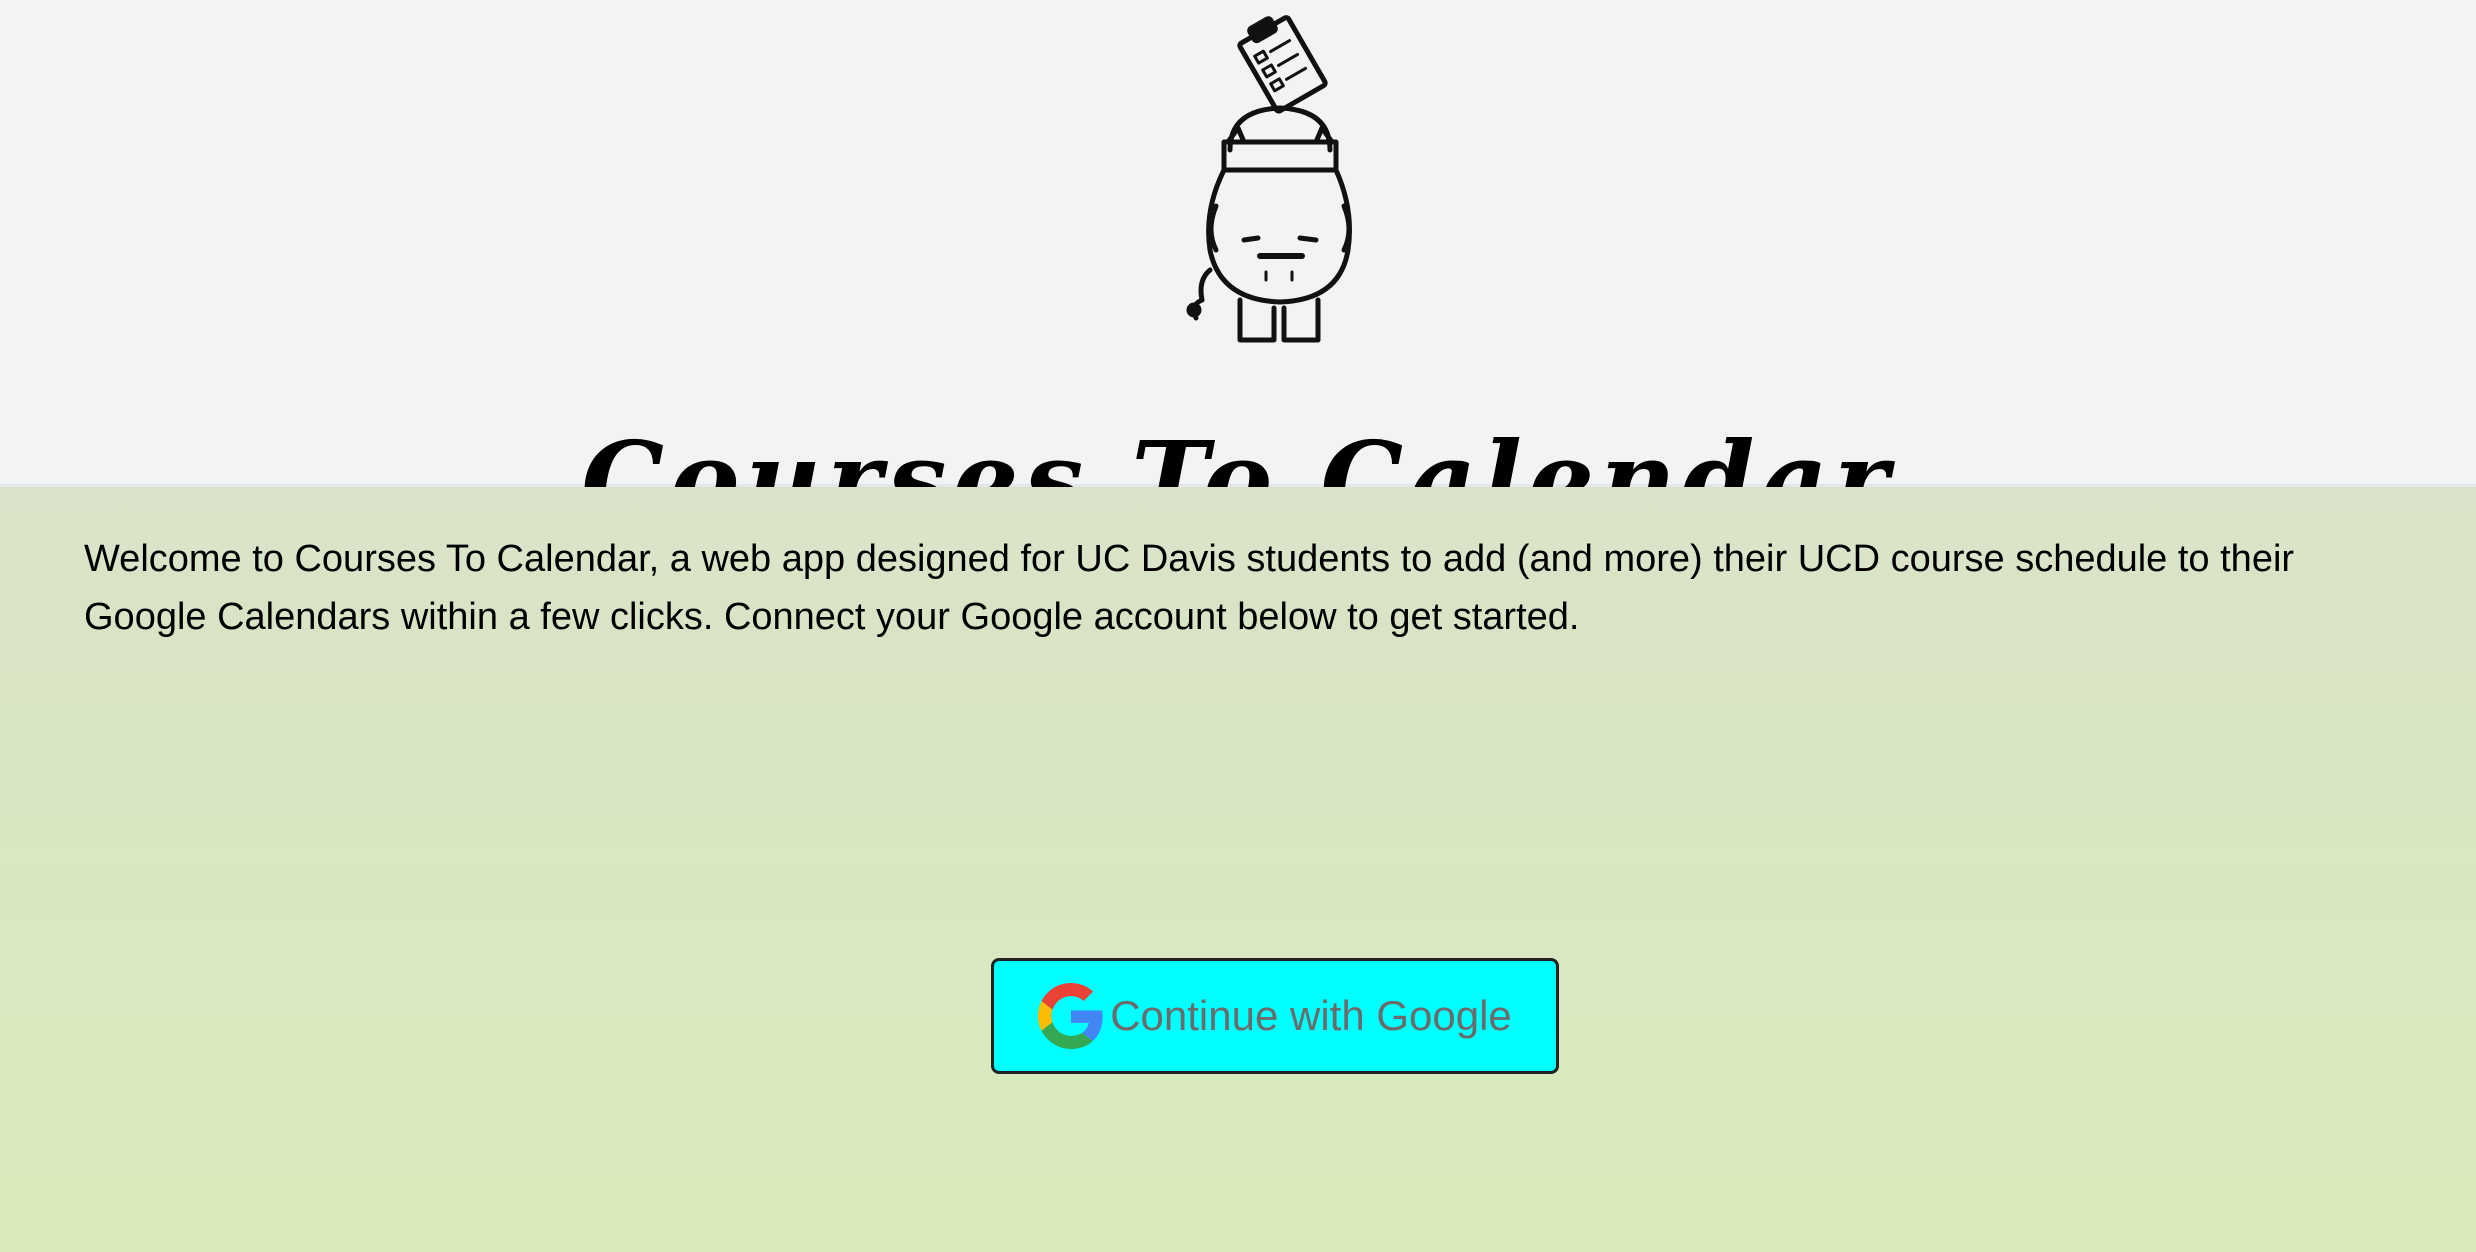 The width and height of the screenshot is (2476, 1252). I want to click on continue-with-google-button: Continue with Google, so click(1275, 1016).